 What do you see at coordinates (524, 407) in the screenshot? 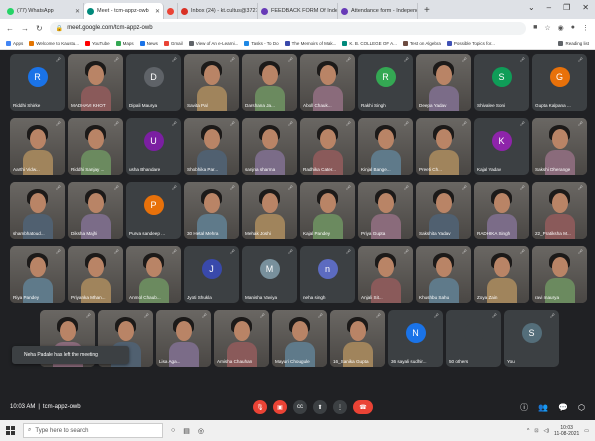
I see `info-icon: ⓘ` at bounding box center [524, 407].